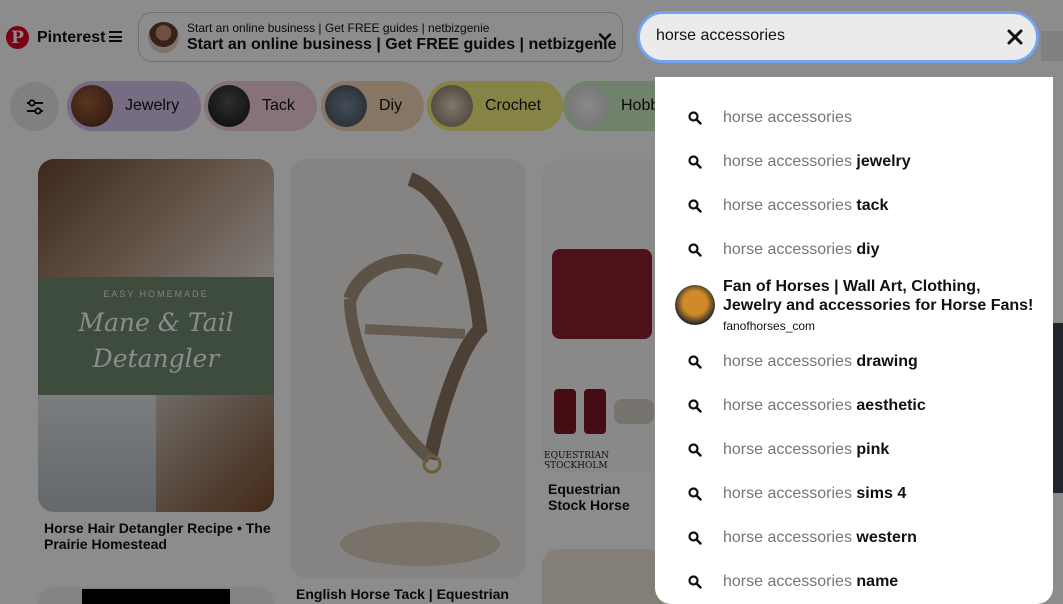 The image size is (1063, 604). Describe the element at coordinates (769, 326) in the screenshot. I see `profile-handle: fanofhorses_com` at that location.